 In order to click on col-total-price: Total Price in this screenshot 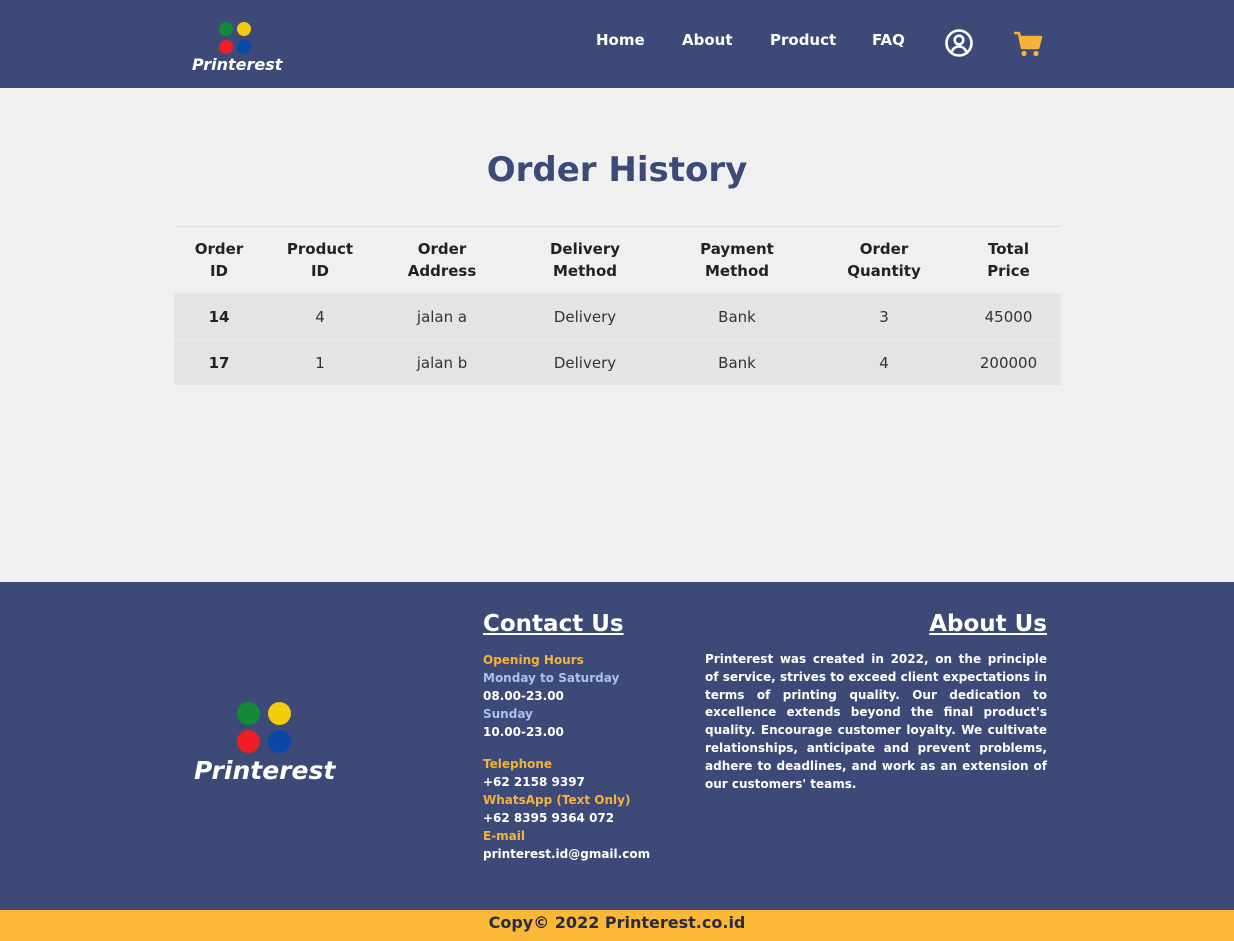, I will do `click(1008, 260)`.